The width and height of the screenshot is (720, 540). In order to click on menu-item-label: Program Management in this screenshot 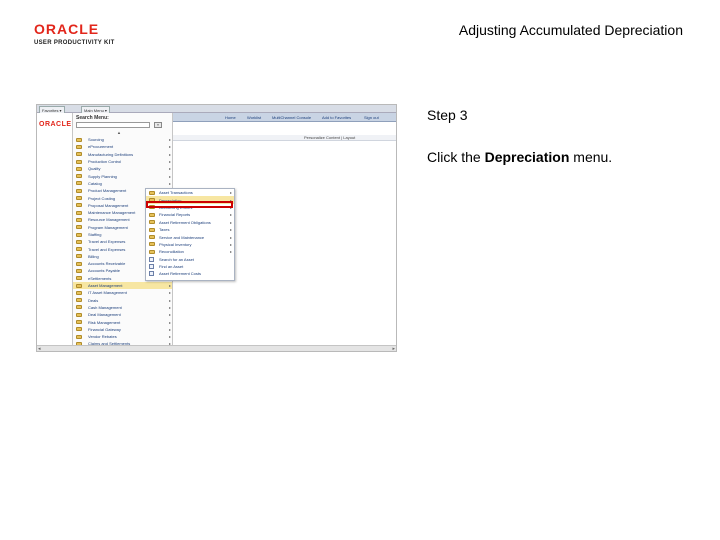, I will do `click(108, 227)`.